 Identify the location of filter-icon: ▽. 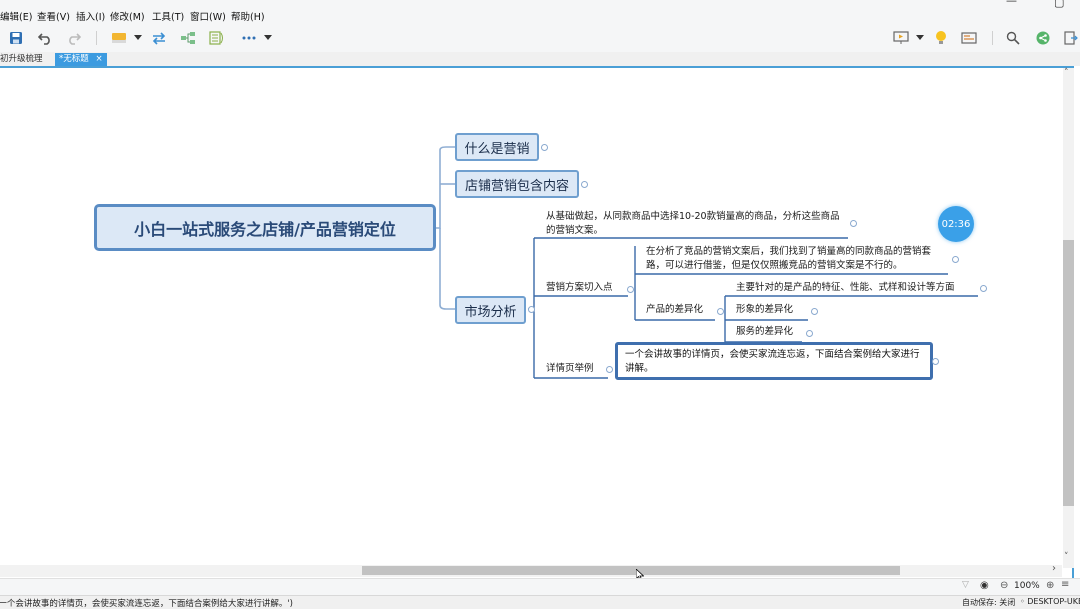
(965, 585).